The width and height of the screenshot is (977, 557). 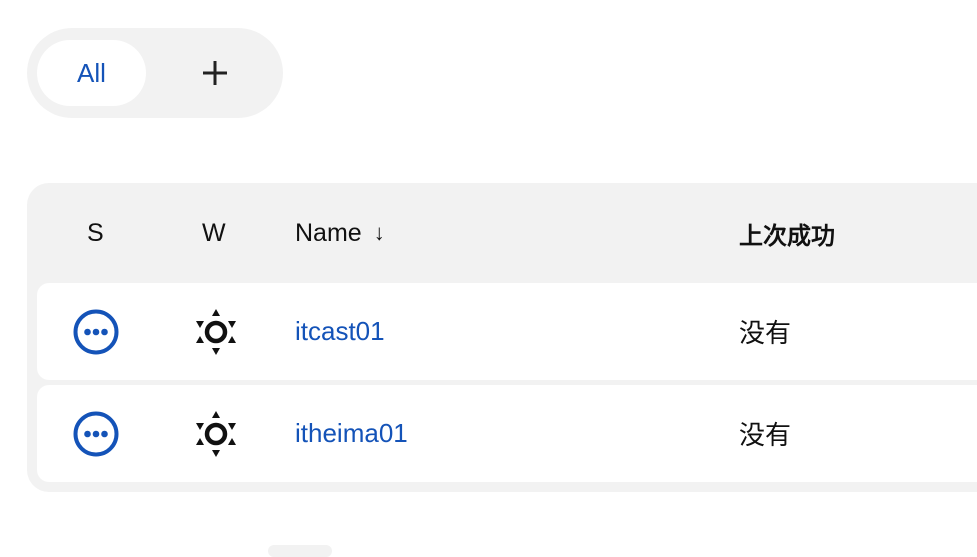 I want to click on column-header-name-label: Name, so click(x=328, y=232).